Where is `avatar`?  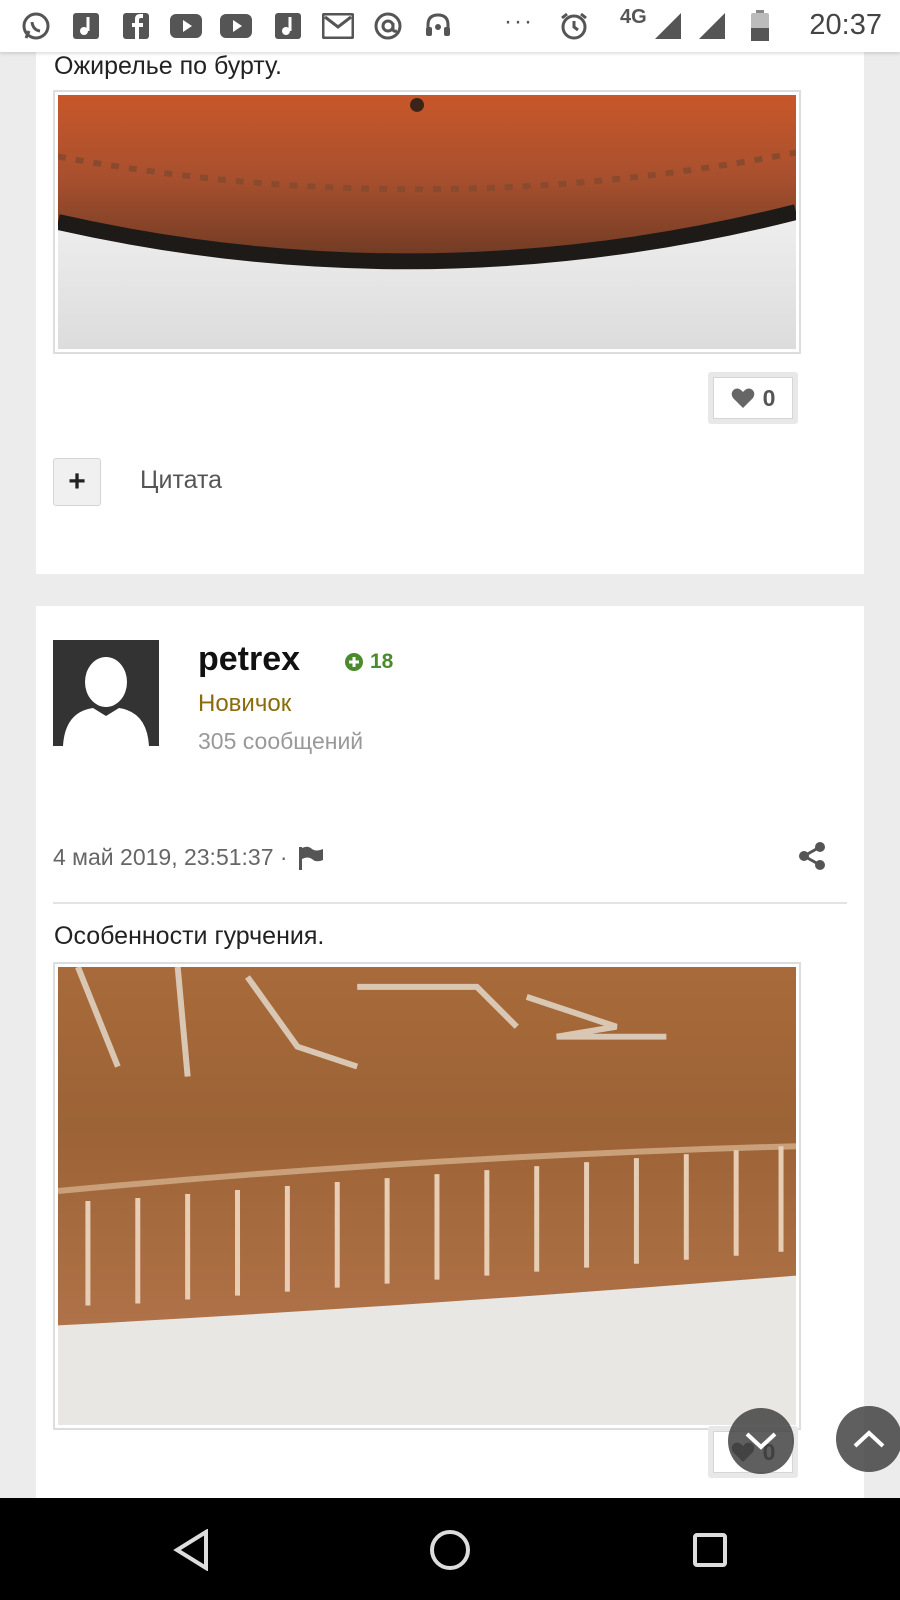
avatar is located at coordinates (106, 693).